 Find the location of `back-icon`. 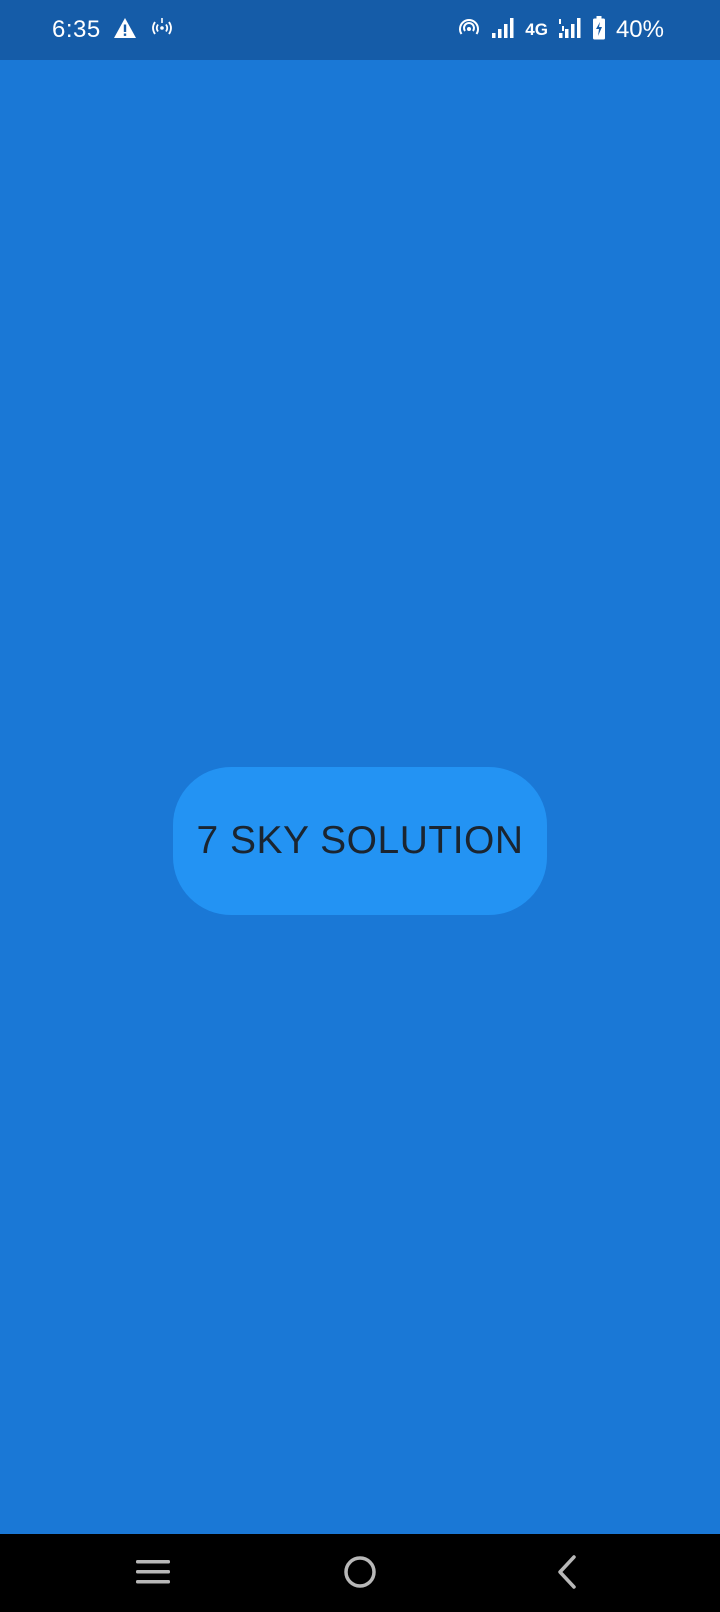

back-icon is located at coordinates (567, 1574).